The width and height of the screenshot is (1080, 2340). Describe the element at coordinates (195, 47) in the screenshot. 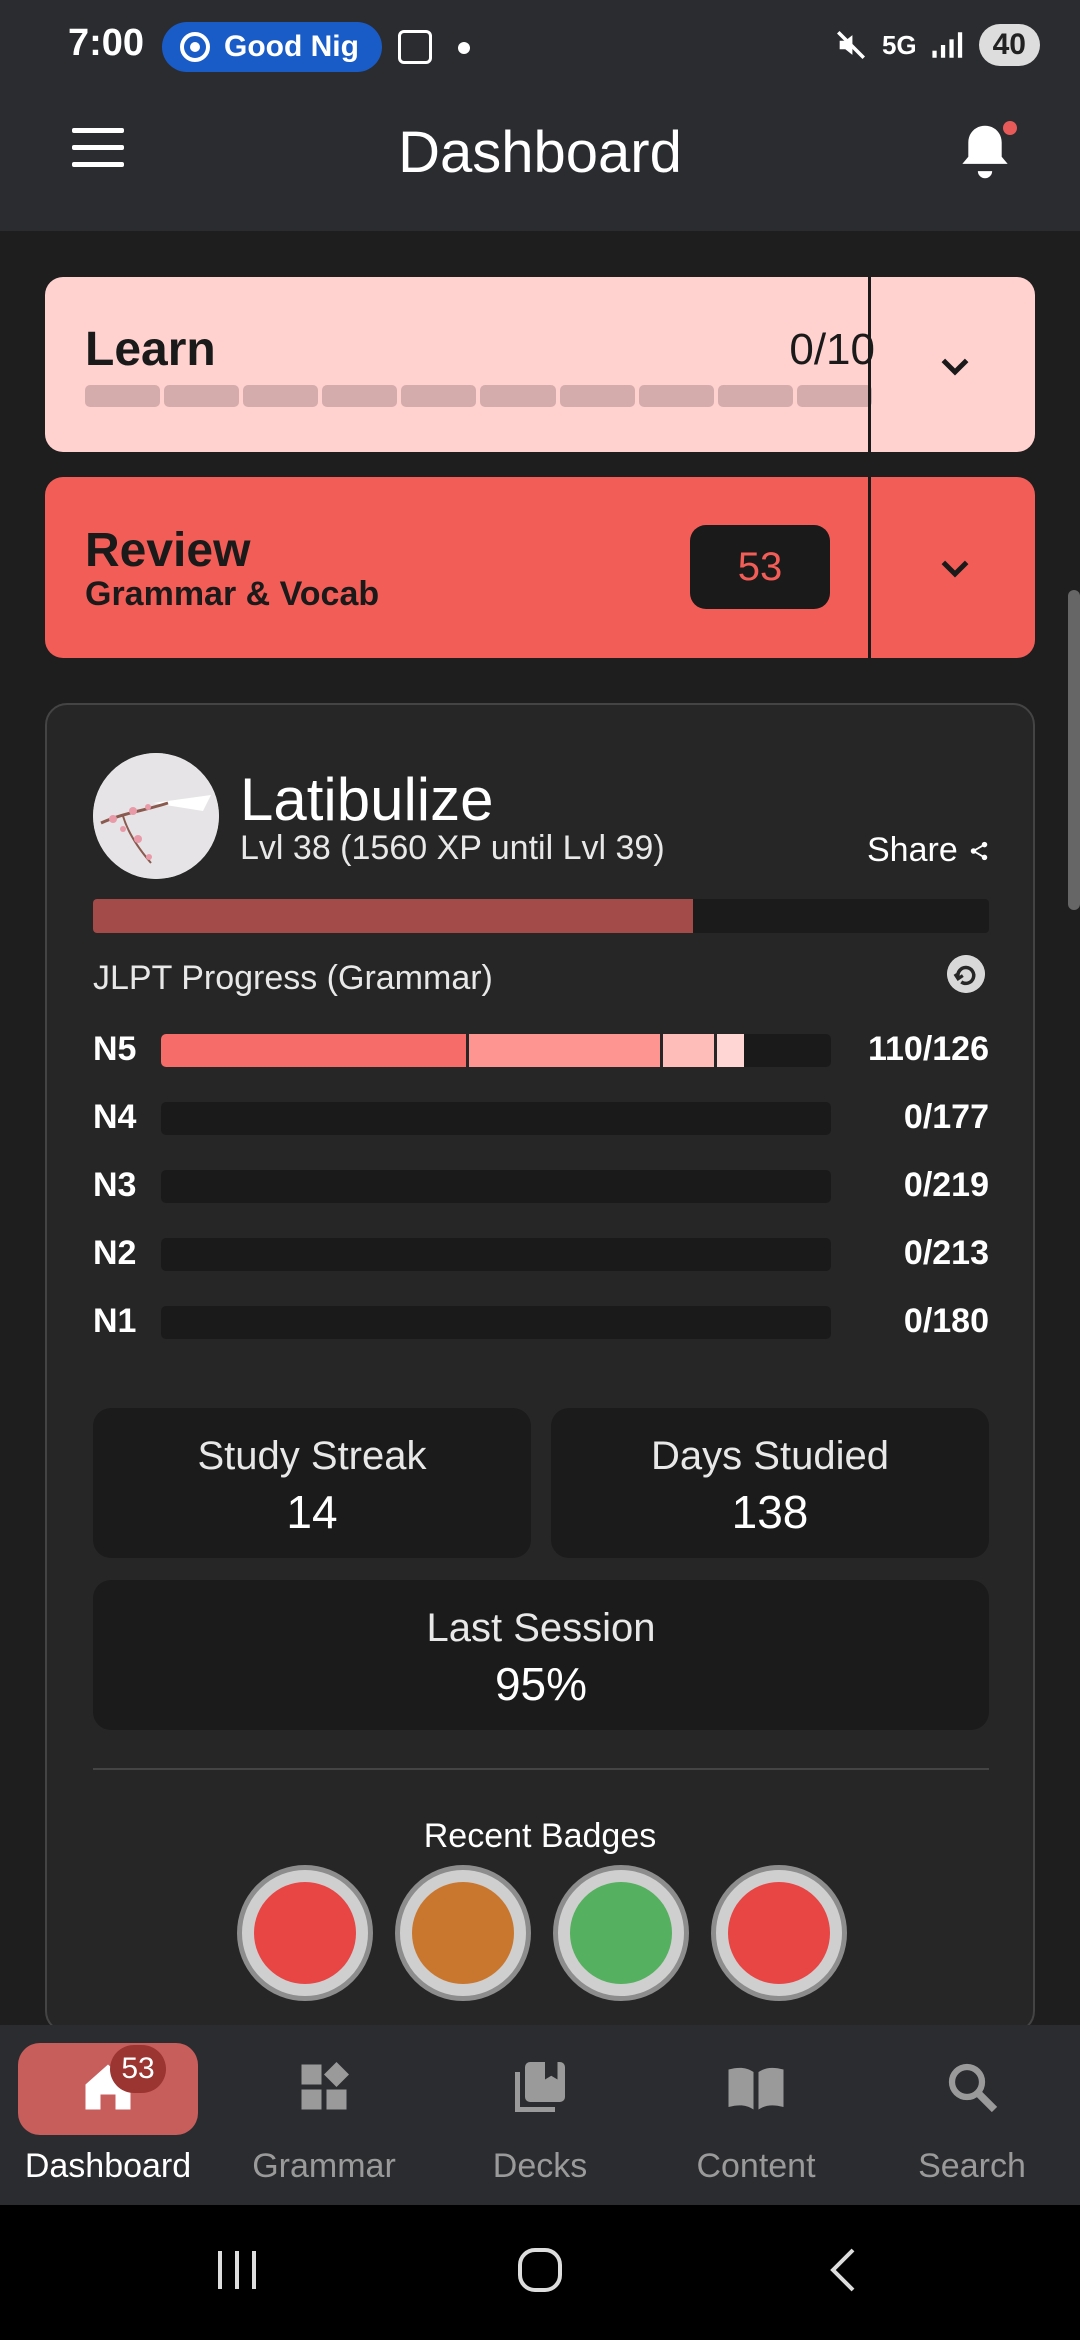

I see `pill-icon` at that location.